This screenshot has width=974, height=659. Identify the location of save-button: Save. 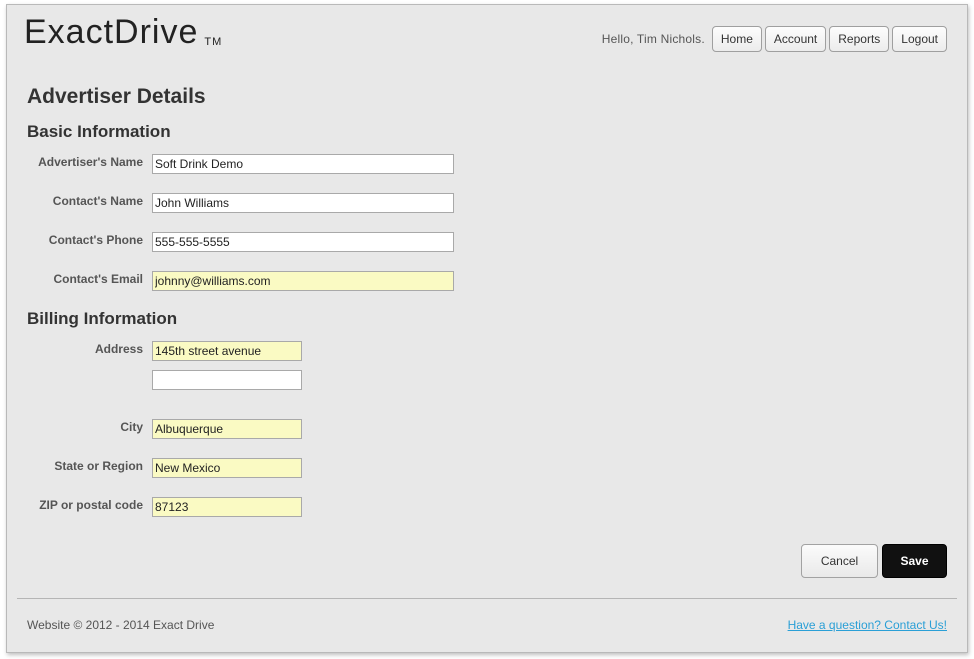
(914, 561).